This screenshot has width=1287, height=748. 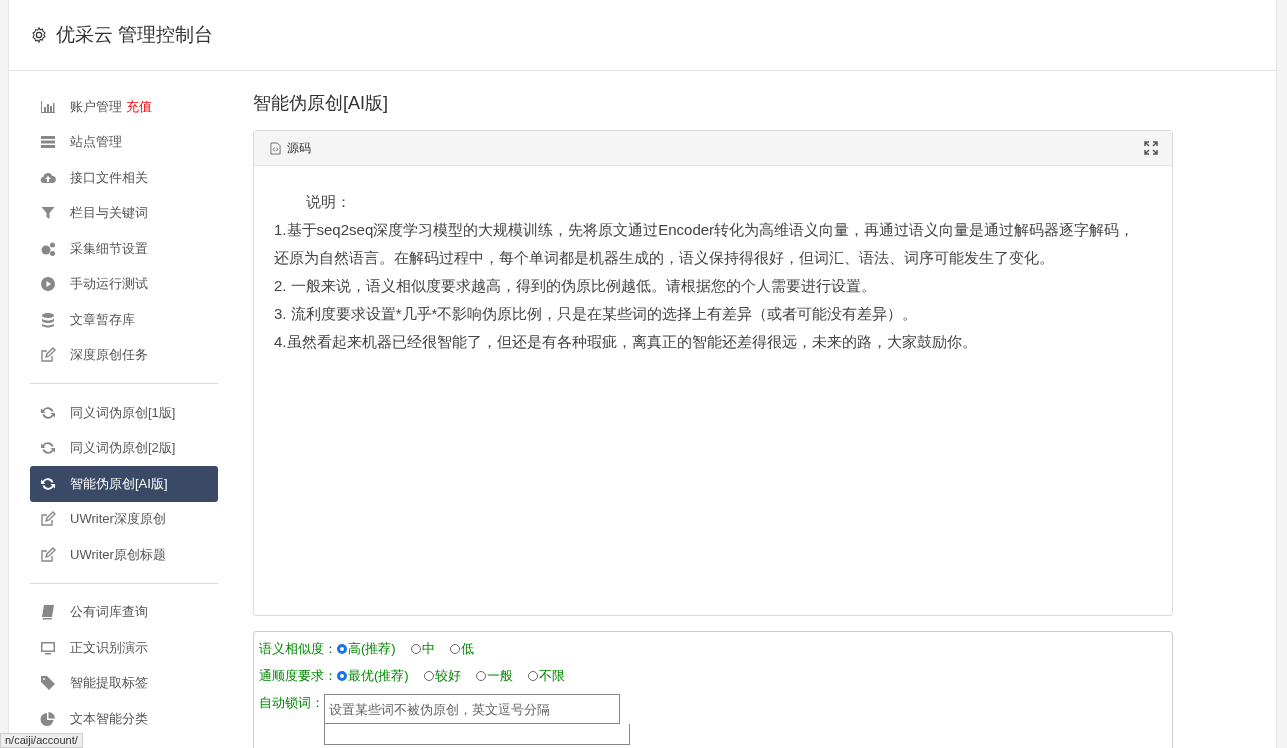 What do you see at coordinates (124, 612) in the screenshot?
I see `sidebar-item: 公有词库查询` at bounding box center [124, 612].